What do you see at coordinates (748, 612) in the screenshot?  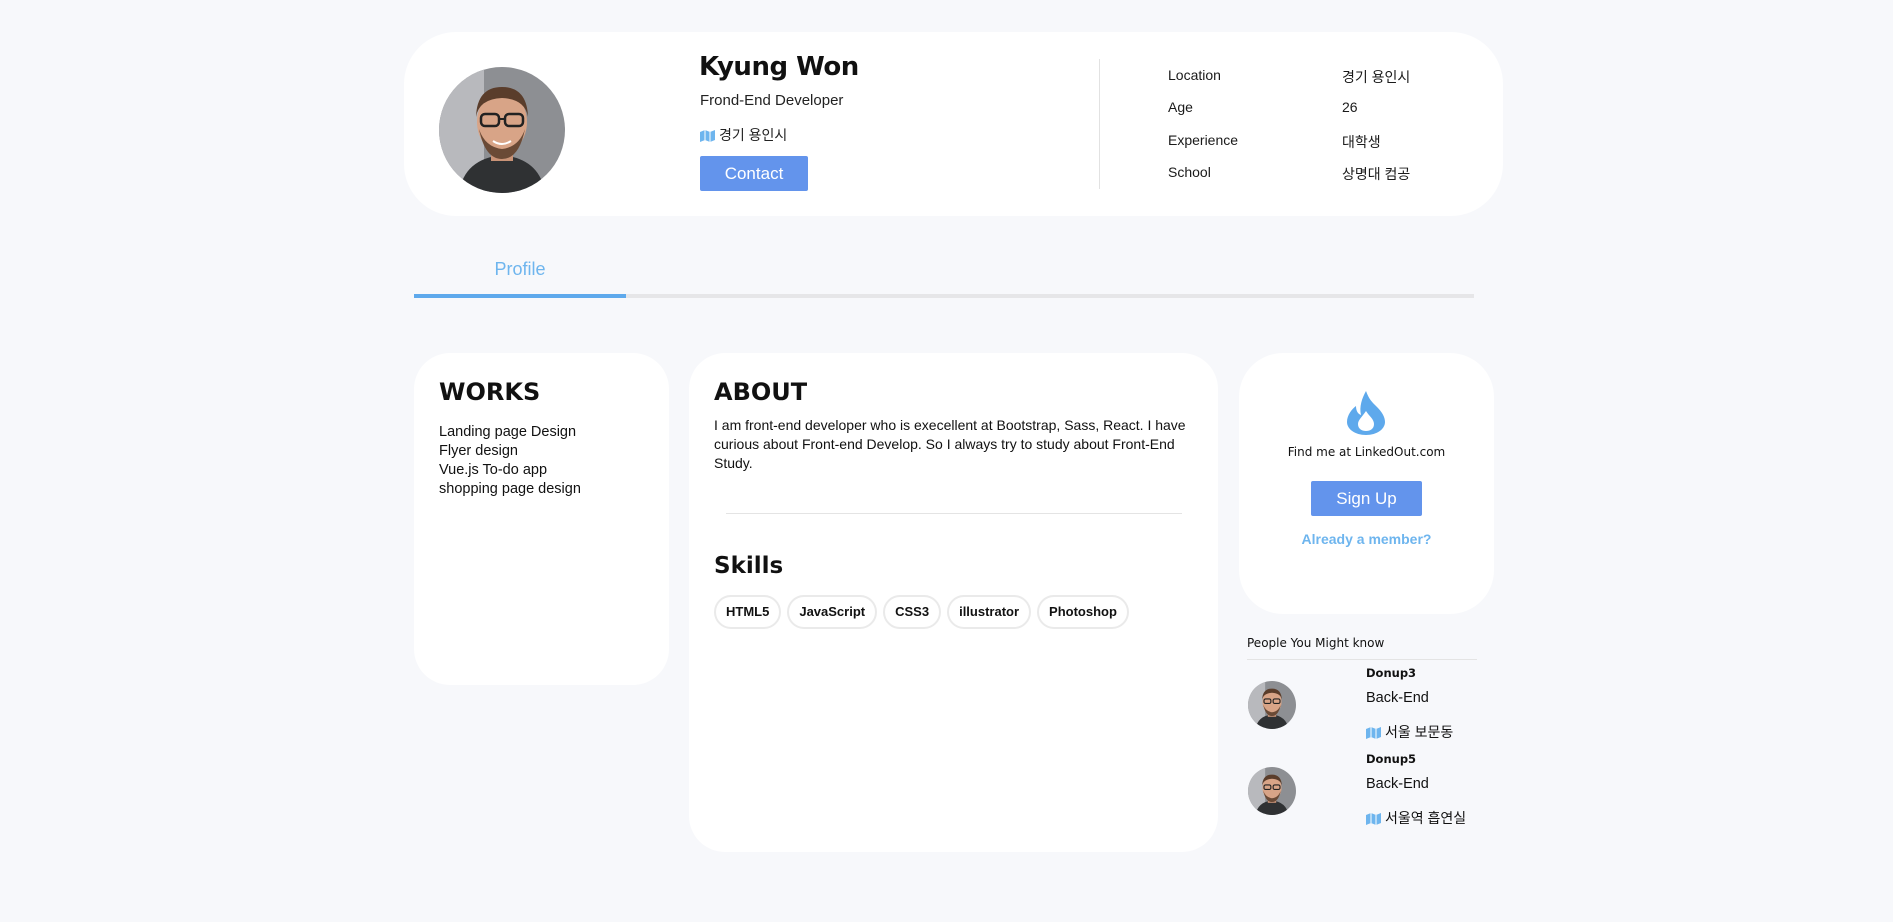 I see `skill-chip: HTML5` at bounding box center [748, 612].